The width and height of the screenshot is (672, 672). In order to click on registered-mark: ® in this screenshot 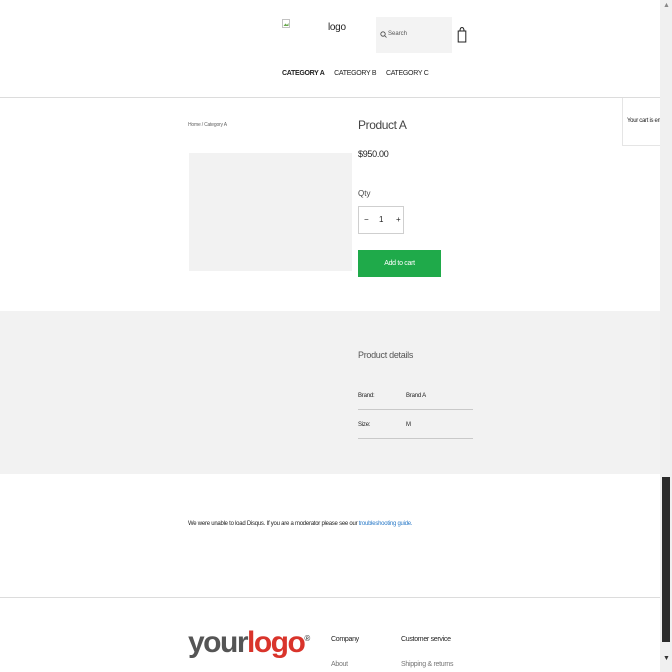, I will do `click(307, 638)`.